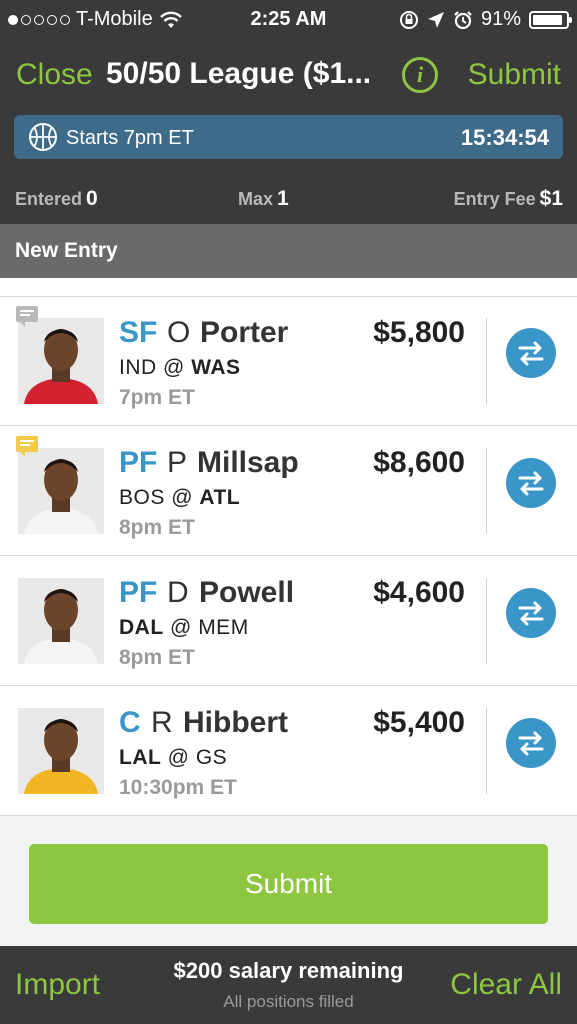  I want to click on player-last-name: Hibbert, so click(235, 722).